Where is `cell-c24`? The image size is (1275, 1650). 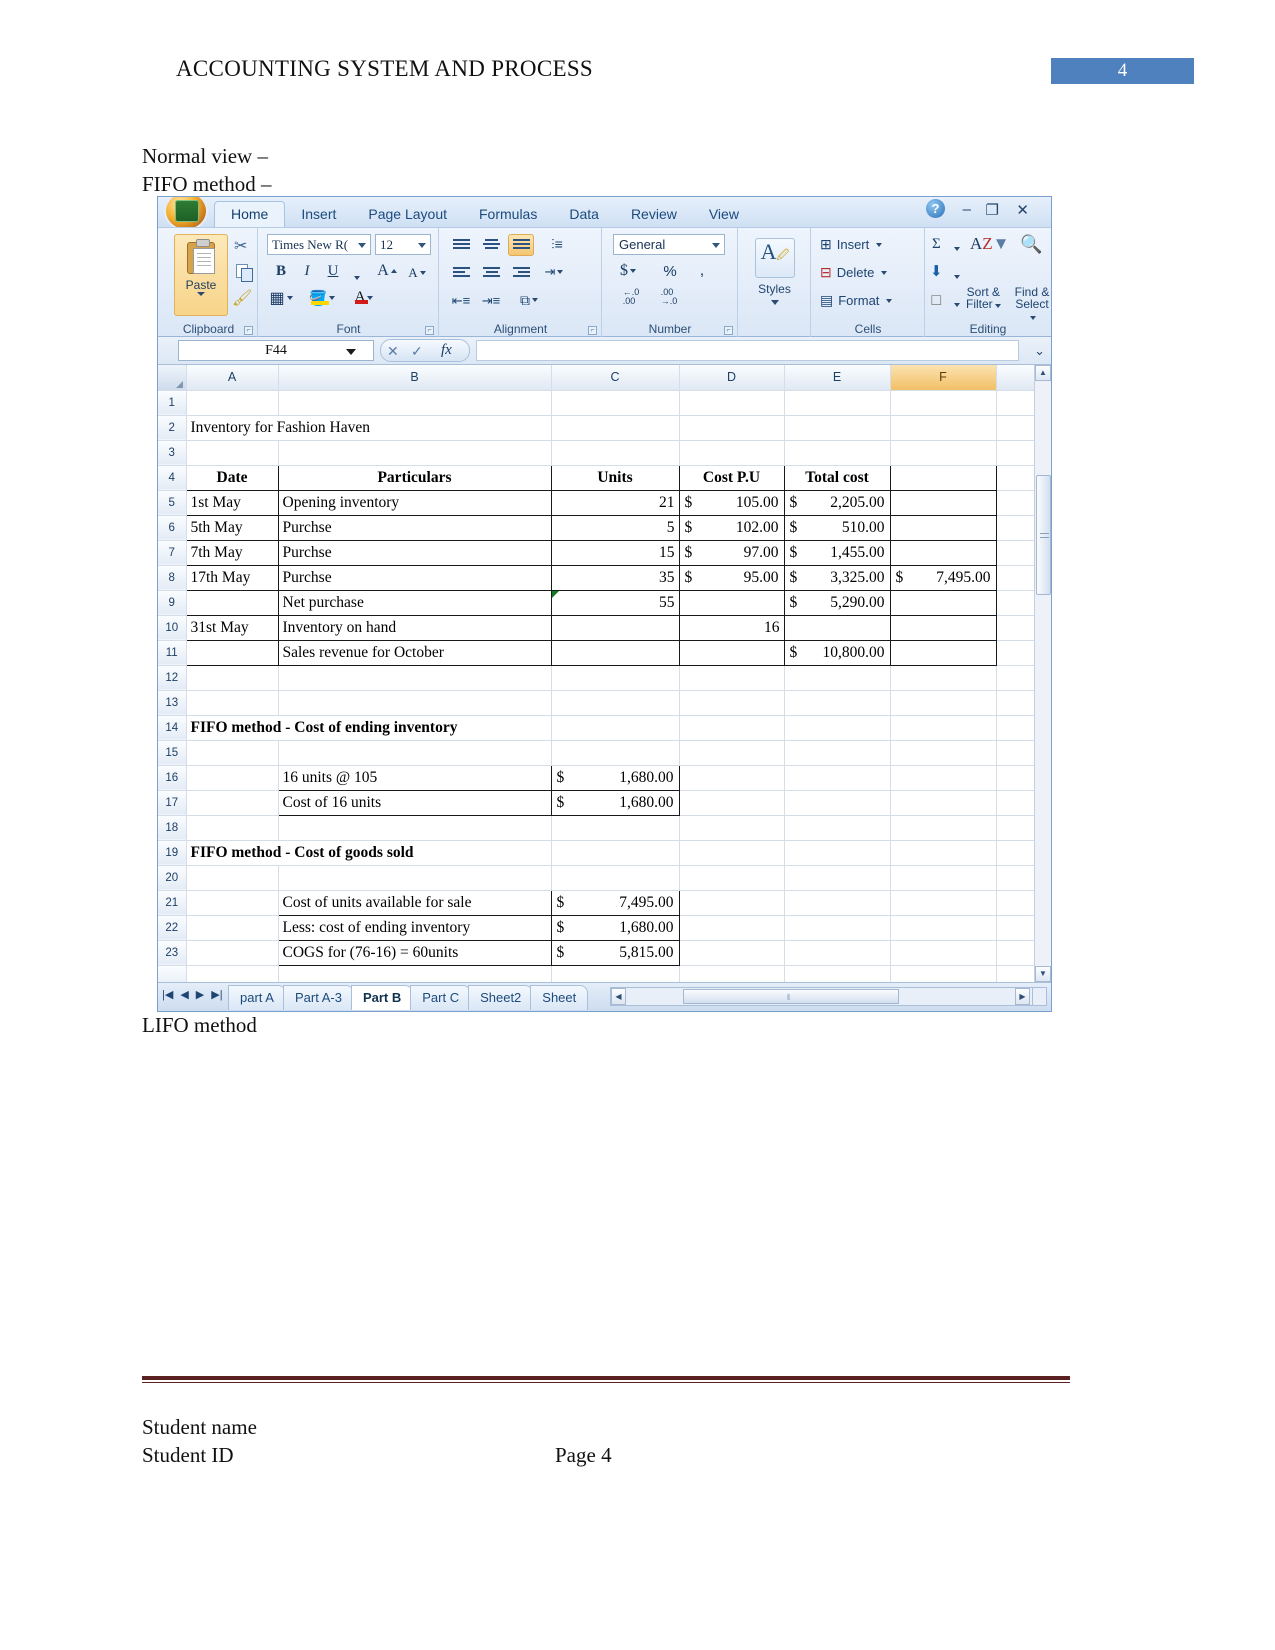 cell-c24 is located at coordinates (615, 973).